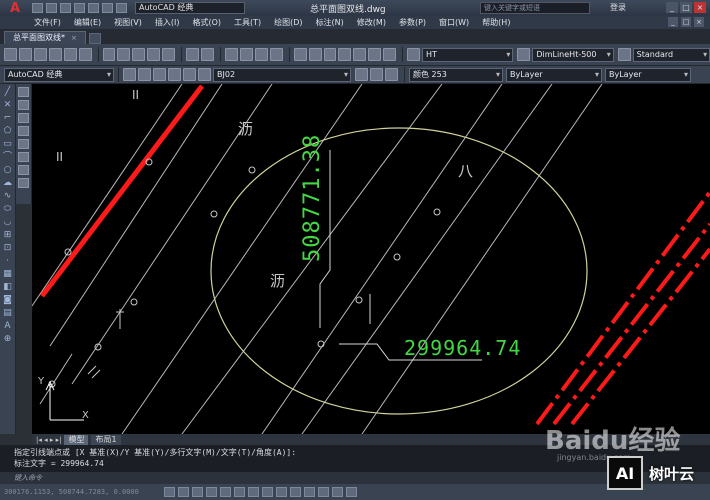  What do you see at coordinates (390, 54) in the screenshot?
I see `help-icon` at bounding box center [390, 54].